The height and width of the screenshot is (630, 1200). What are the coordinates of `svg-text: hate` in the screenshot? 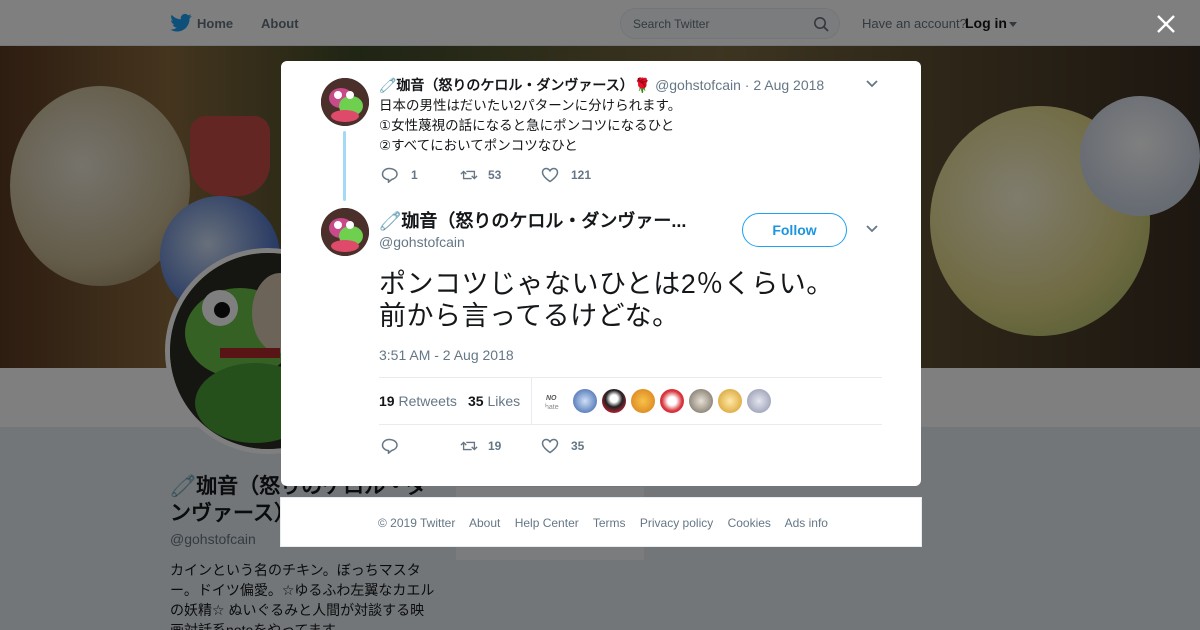 It's located at (552, 407).